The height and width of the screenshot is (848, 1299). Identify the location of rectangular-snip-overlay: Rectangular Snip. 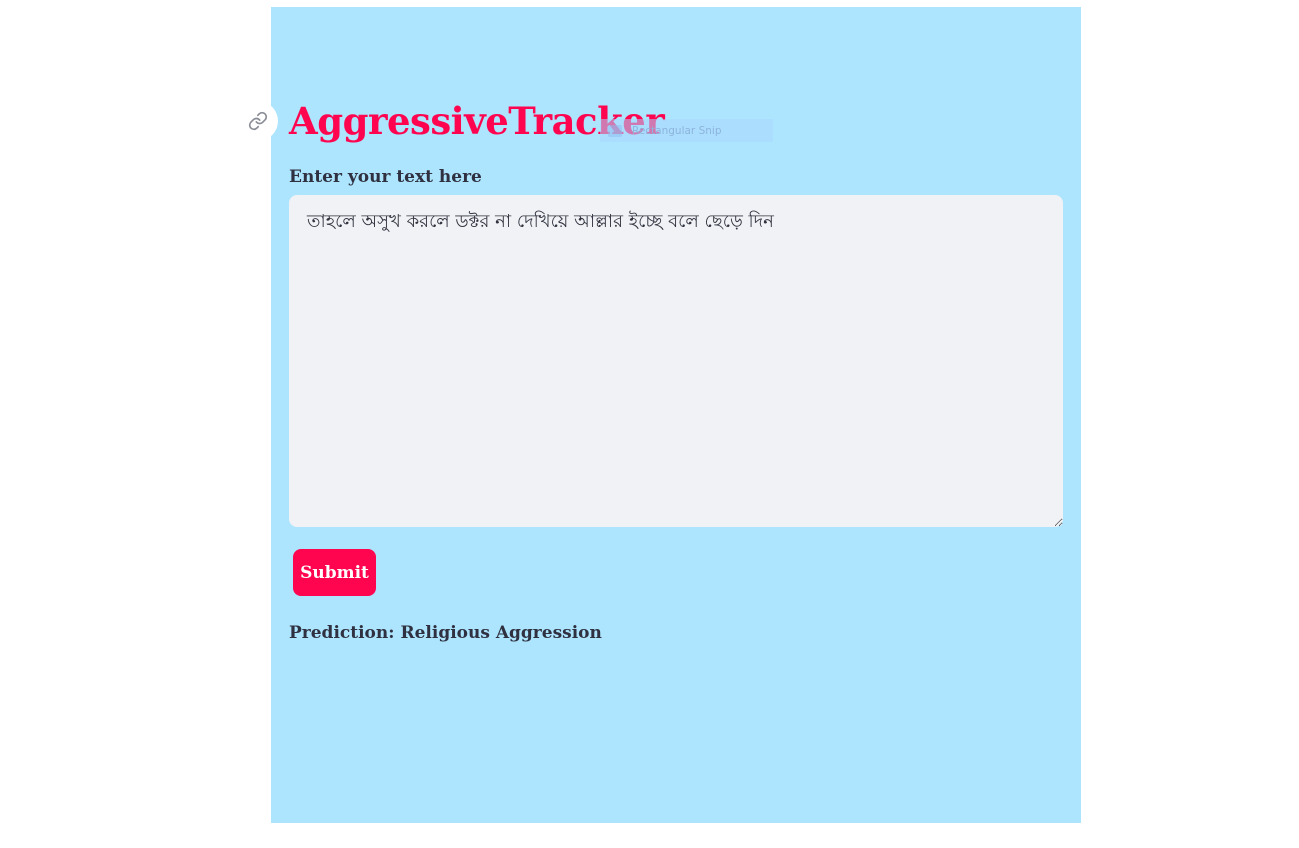
(686, 130).